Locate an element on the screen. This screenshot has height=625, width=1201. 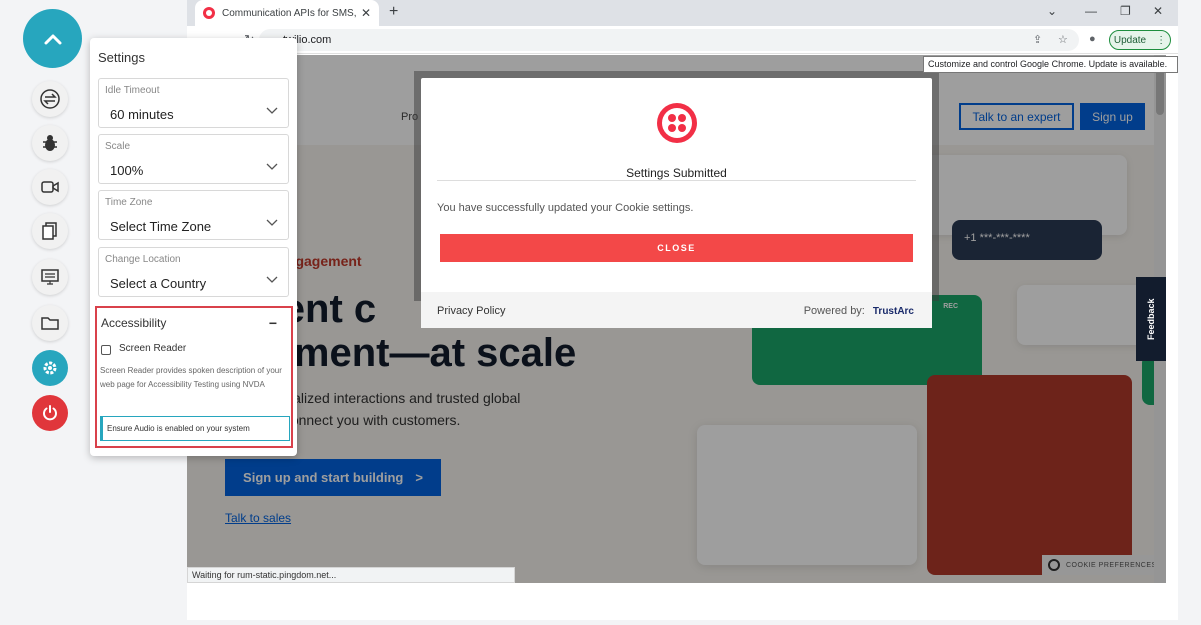
monitor-icon is located at coordinates (50, 277).